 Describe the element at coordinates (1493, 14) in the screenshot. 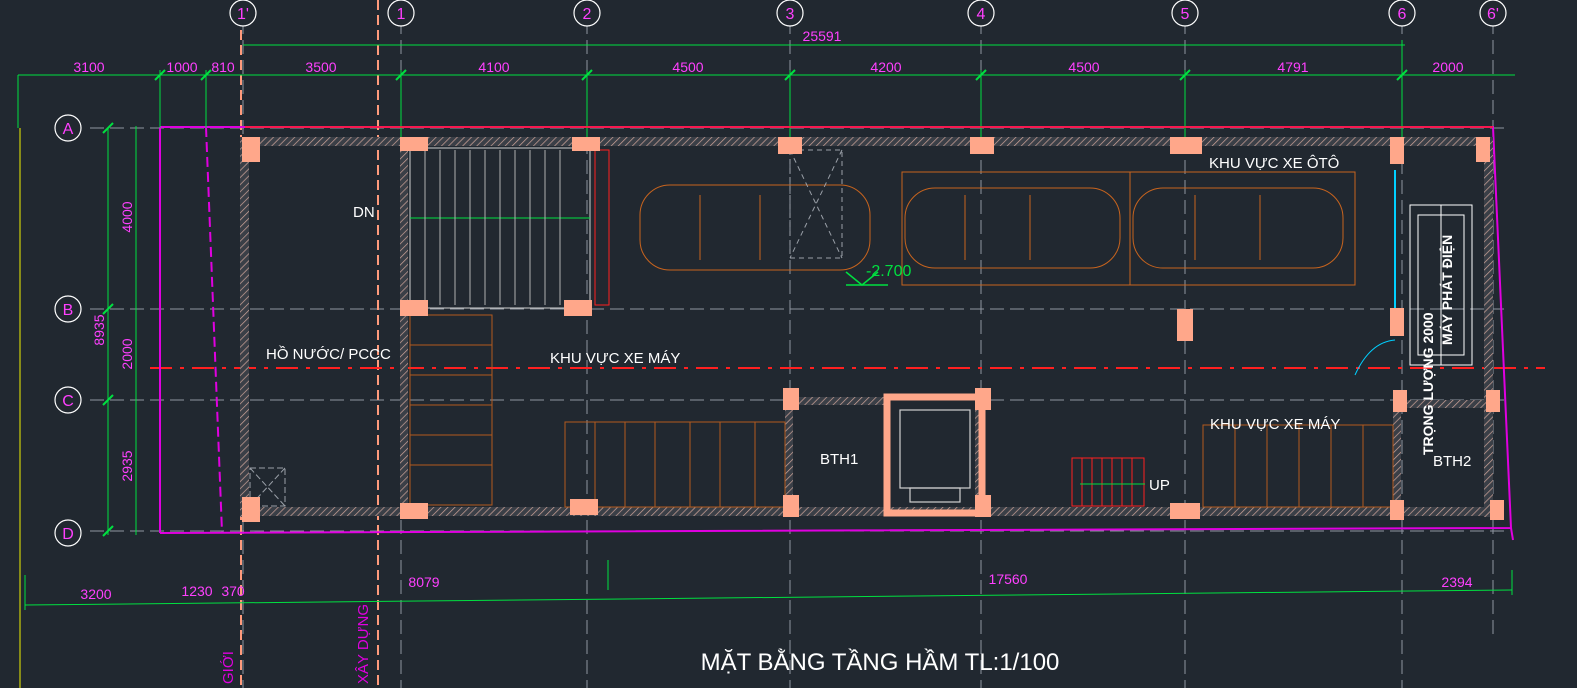

I see `grid-label-col-6p: 6'` at that location.